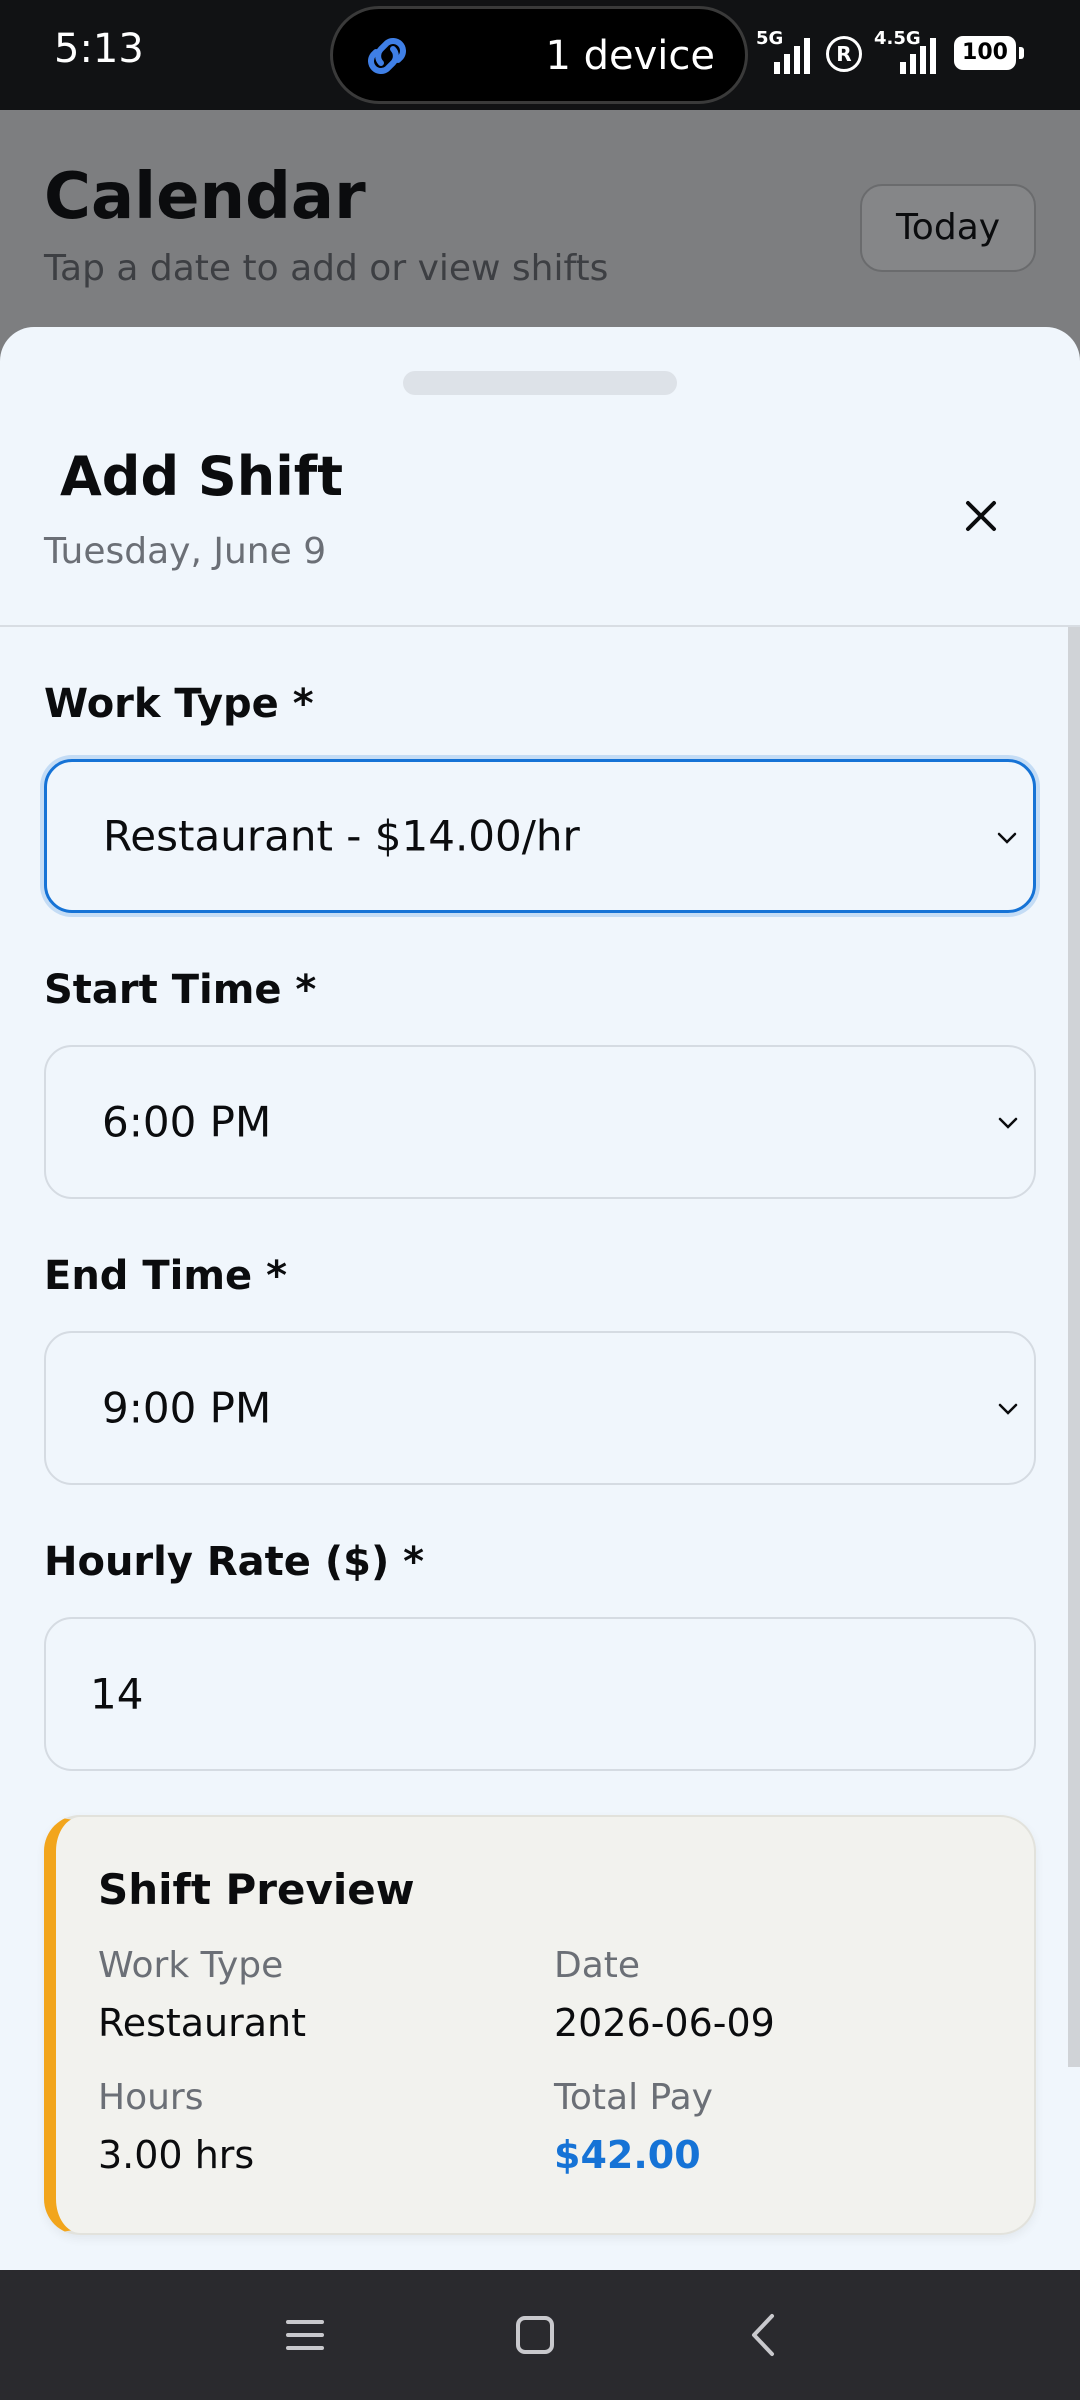 The width and height of the screenshot is (1080, 2400). Describe the element at coordinates (326, 268) in the screenshot. I see `page-subtitle: Tap a date to add or view shifts` at that location.